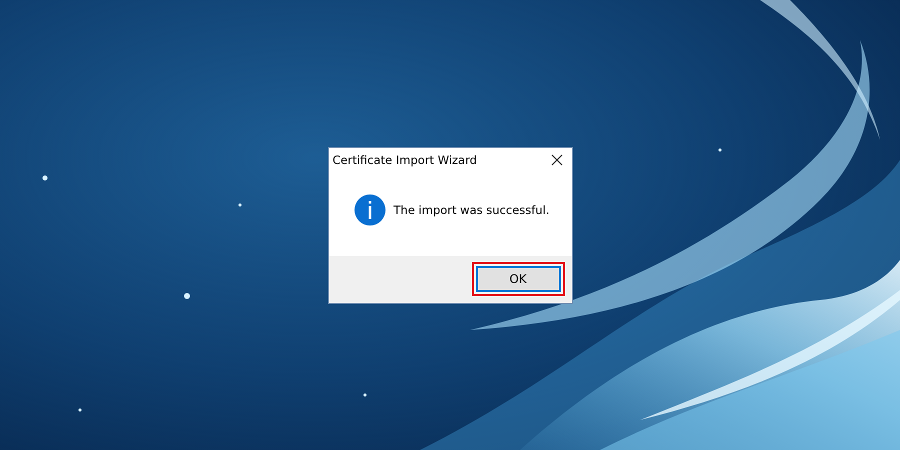  I want to click on message-text: The import was successful., so click(472, 209).